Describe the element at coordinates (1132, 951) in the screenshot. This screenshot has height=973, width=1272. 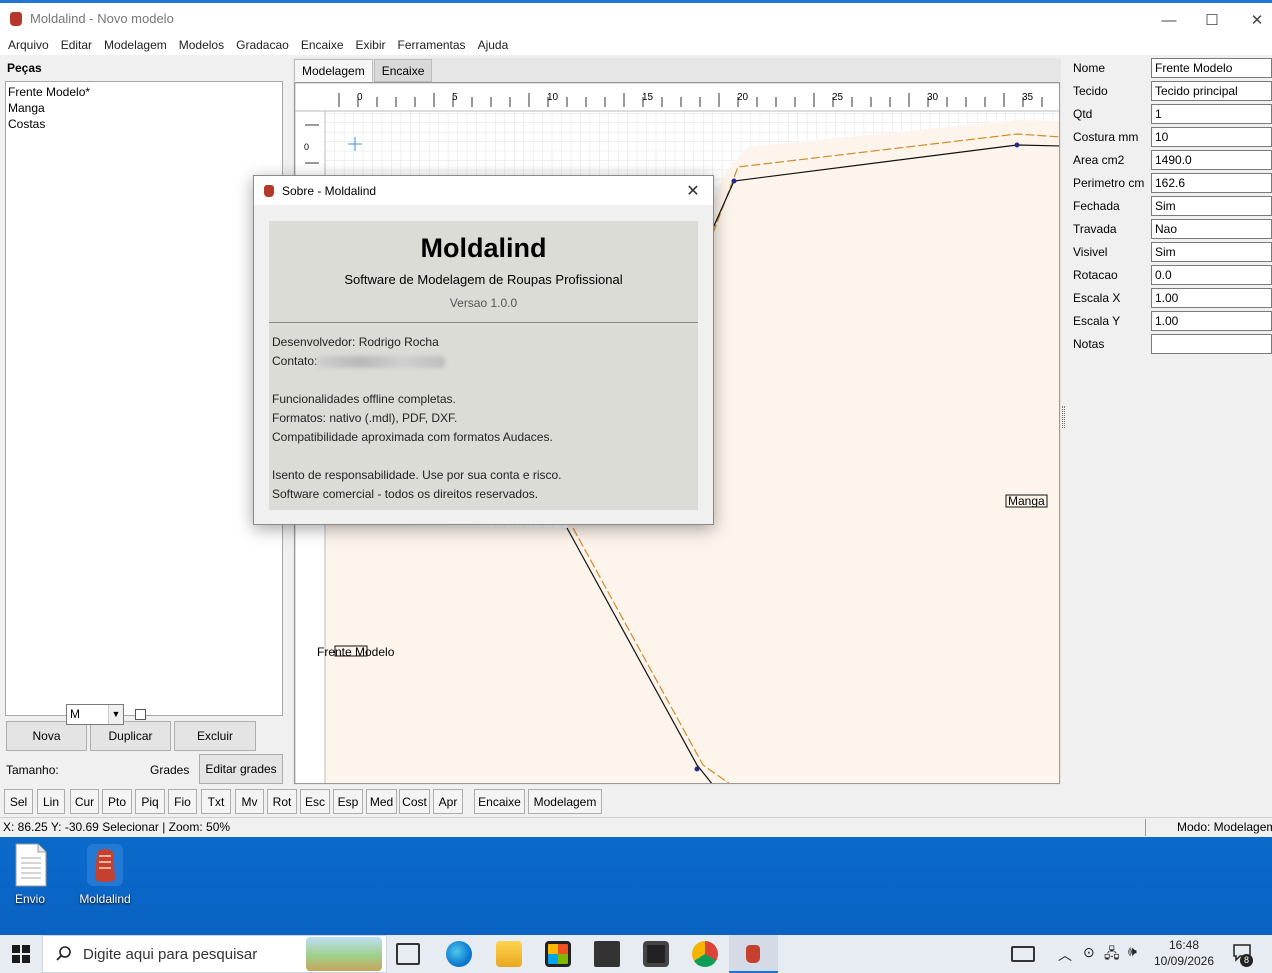
I see `volume-icon: 🕪` at that location.